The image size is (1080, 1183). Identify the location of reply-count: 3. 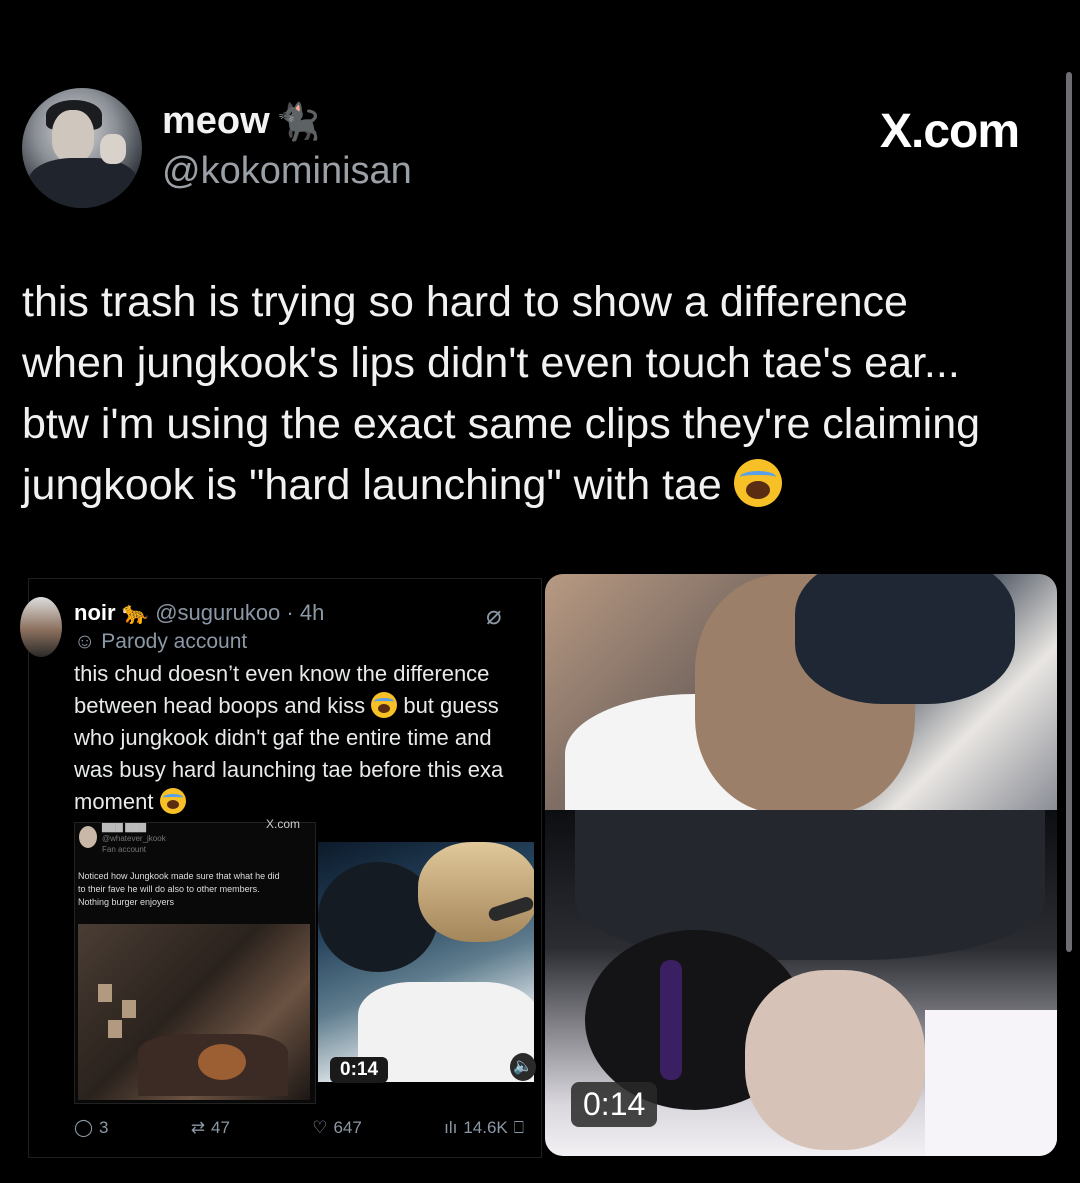
(104, 1127).